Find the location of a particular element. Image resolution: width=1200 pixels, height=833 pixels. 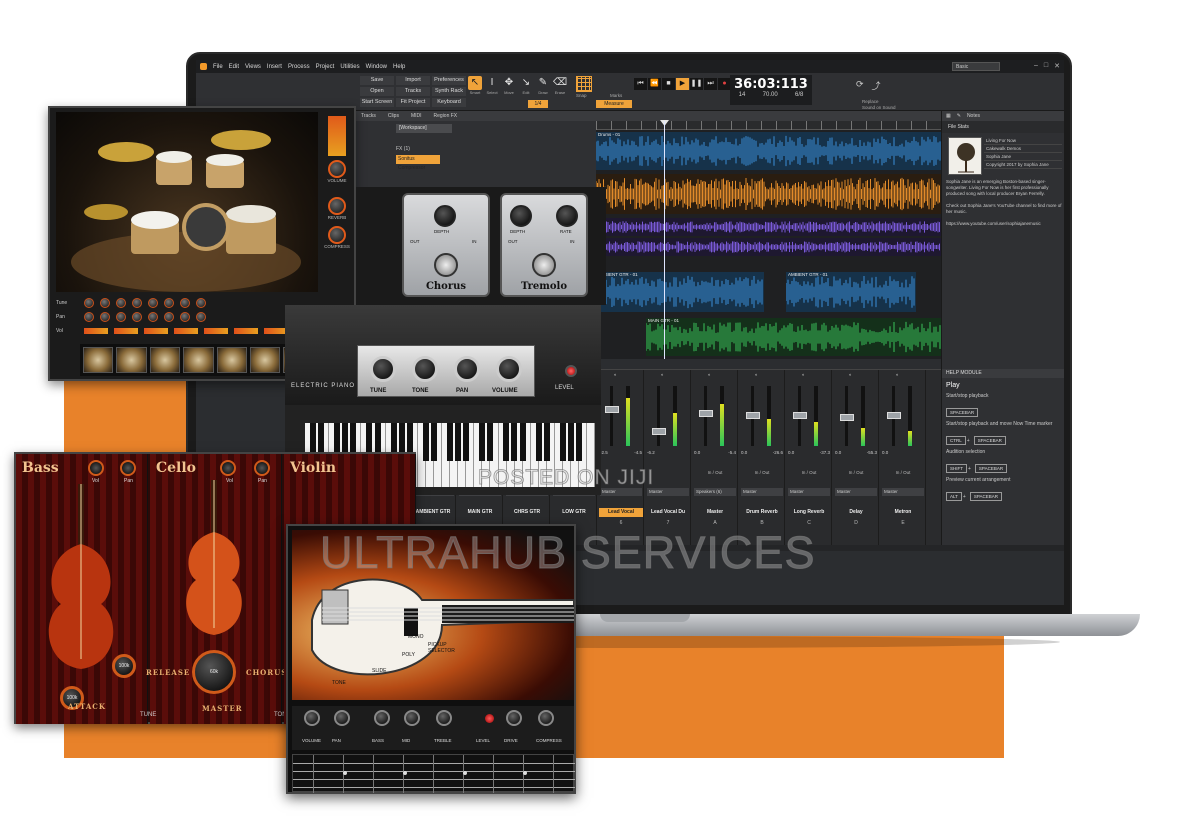

stop-icon: ■ is located at coordinates (668, 84).